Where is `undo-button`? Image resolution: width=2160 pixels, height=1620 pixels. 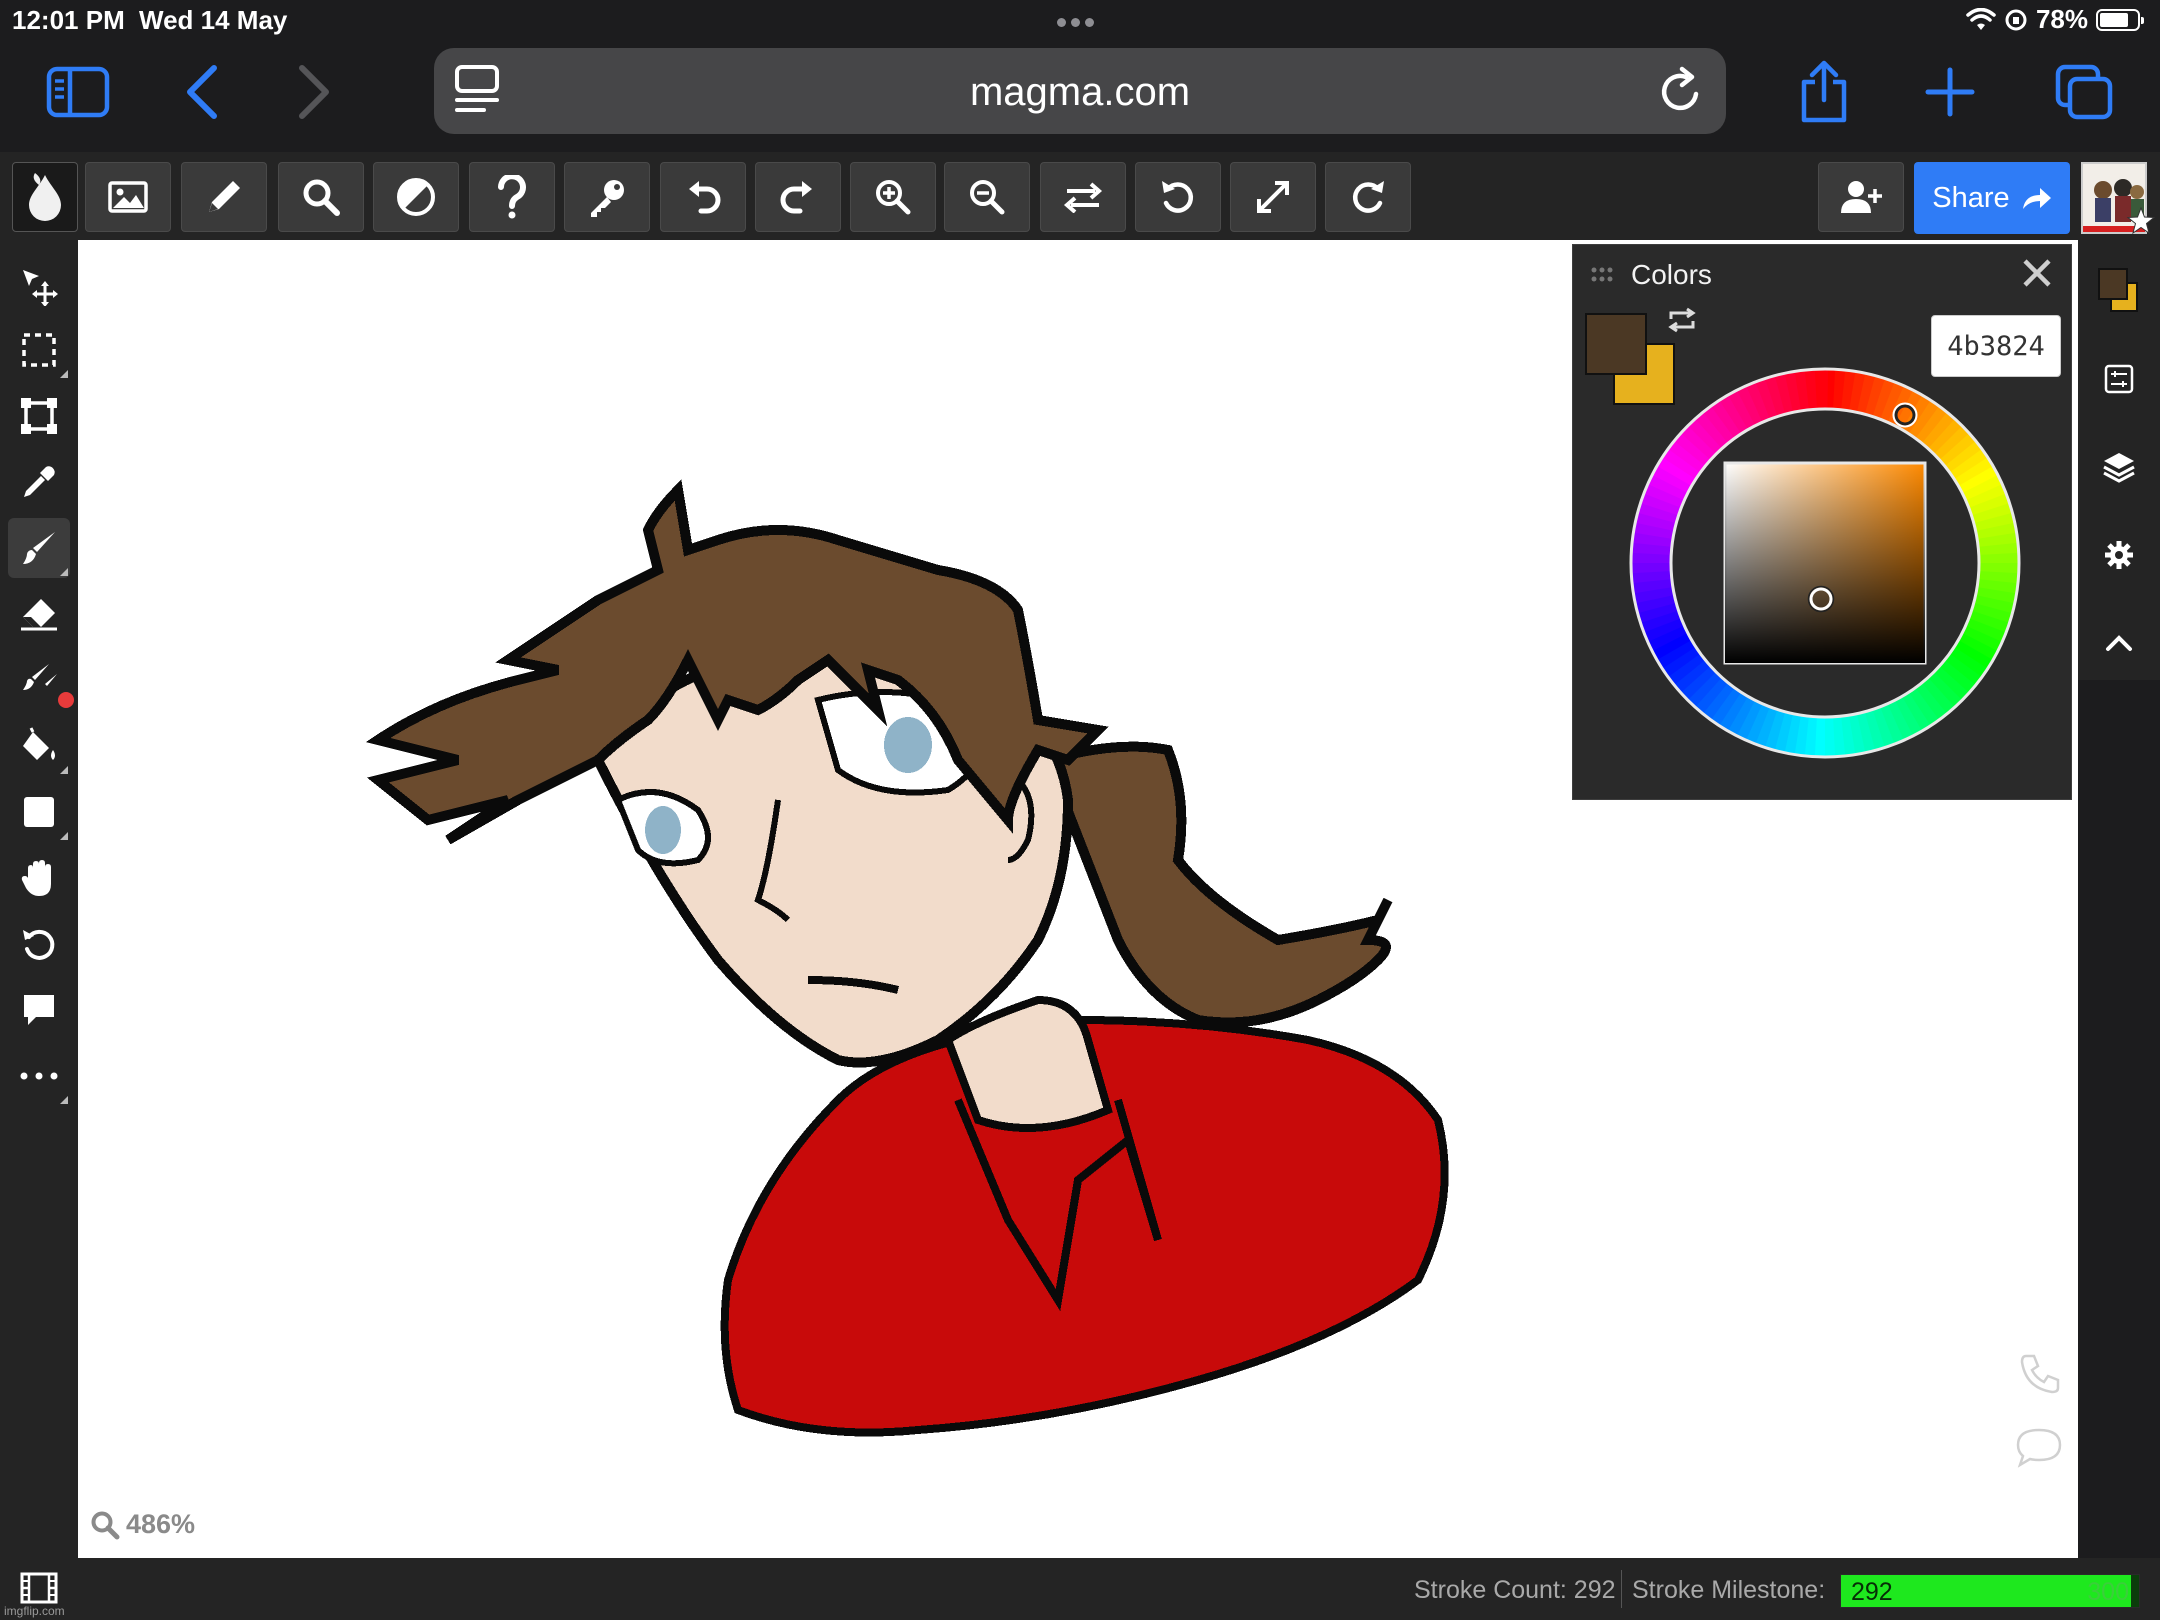 undo-button is located at coordinates (703, 197).